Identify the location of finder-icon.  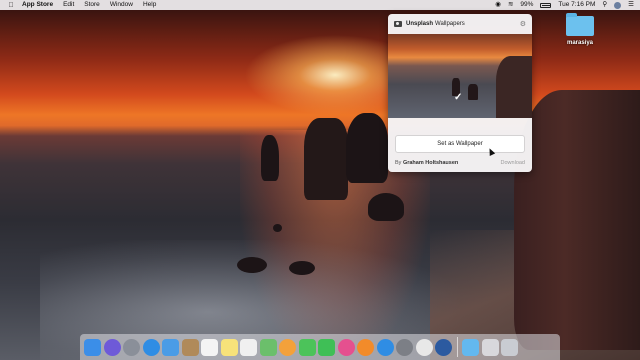
(92, 347).